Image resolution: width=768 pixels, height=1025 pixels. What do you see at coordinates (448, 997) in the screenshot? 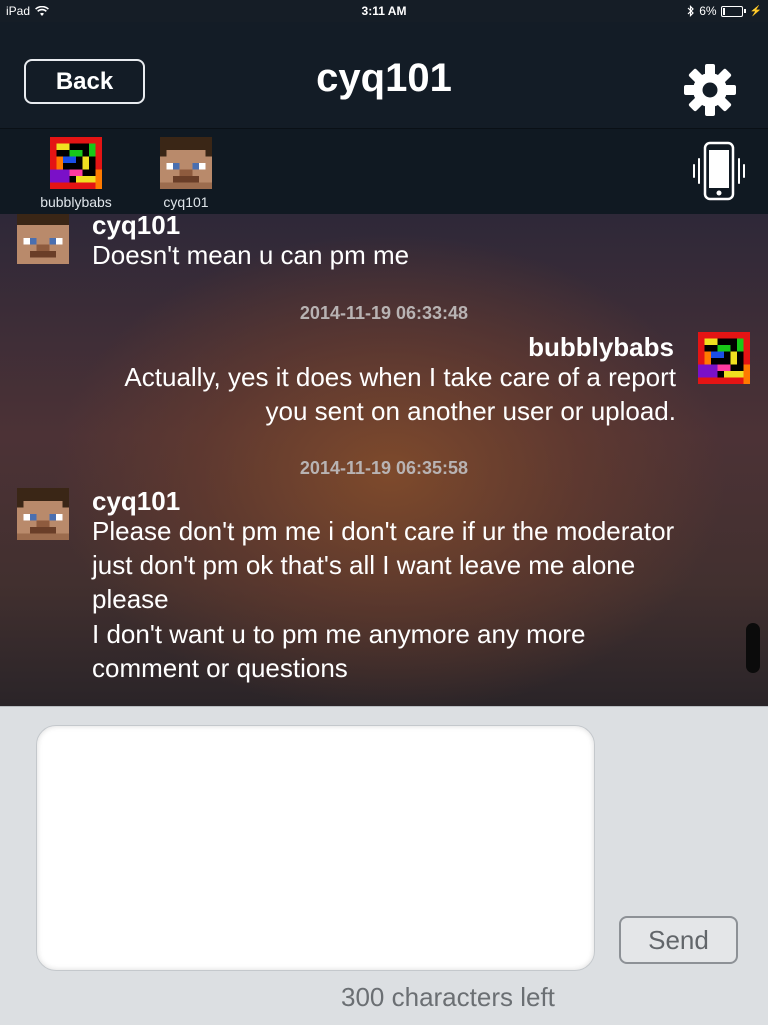
I see `character-counter: 300 characters left` at bounding box center [448, 997].